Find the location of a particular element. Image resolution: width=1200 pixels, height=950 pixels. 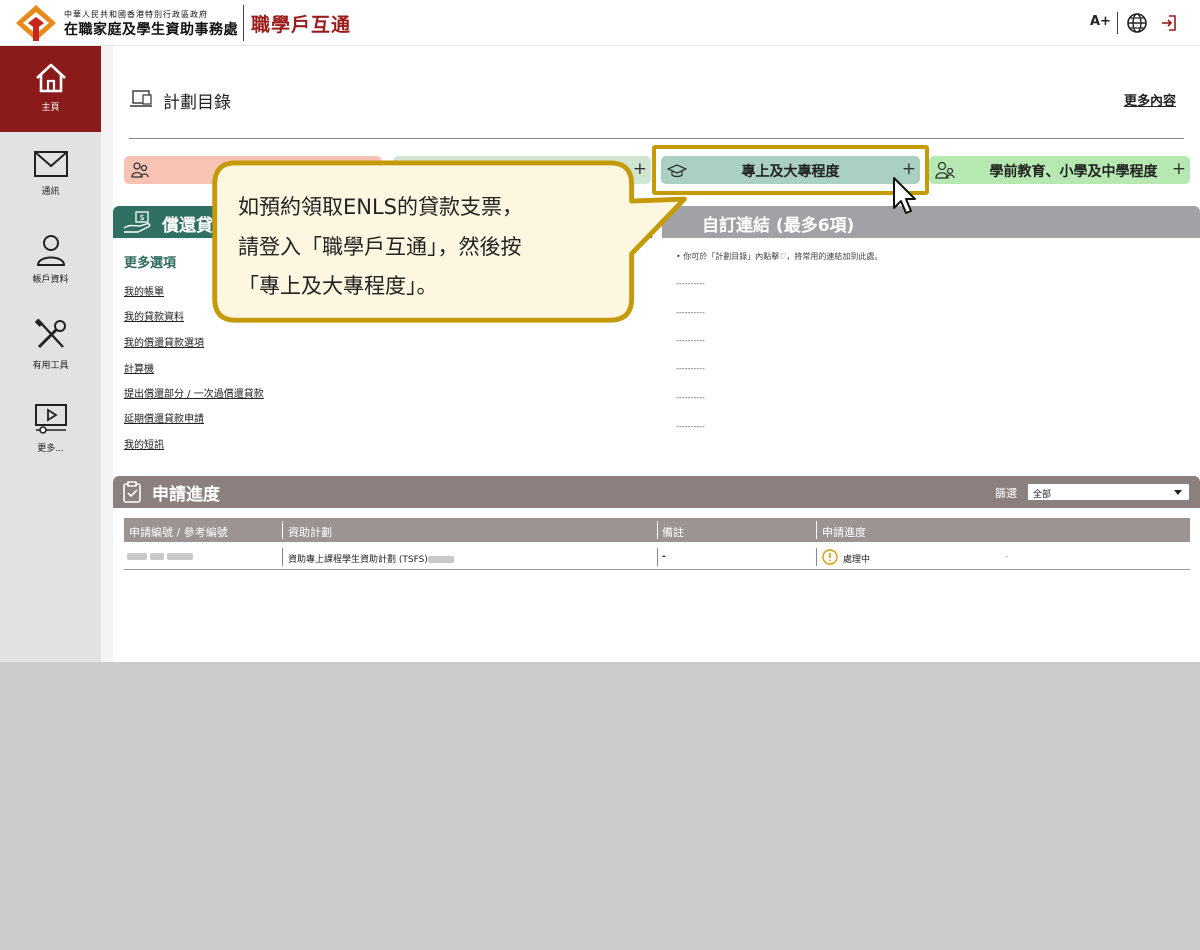

sidebar-item-label: 帳戶資料 is located at coordinates (50, 280).